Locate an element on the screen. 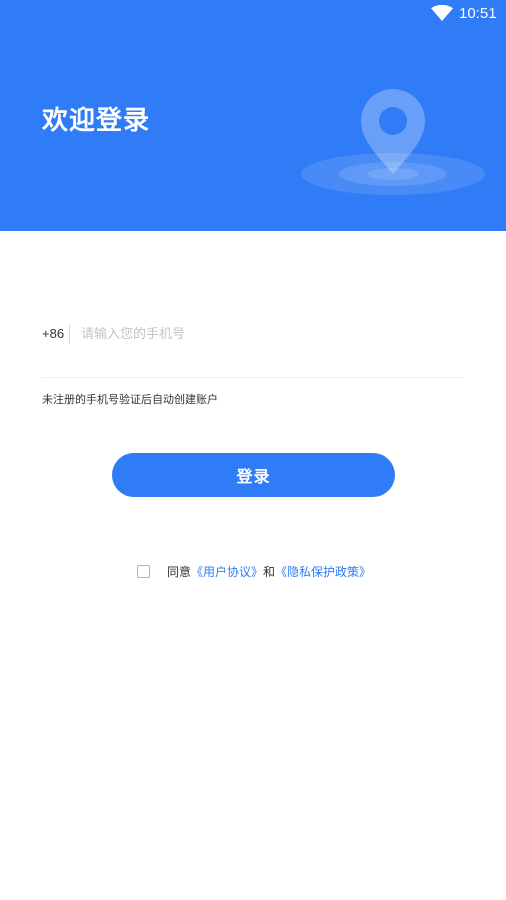 The height and width of the screenshot is (900, 506). agreement-row: 同意《用户协议》和《隐私保护政策》 is located at coordinates (267, 572).